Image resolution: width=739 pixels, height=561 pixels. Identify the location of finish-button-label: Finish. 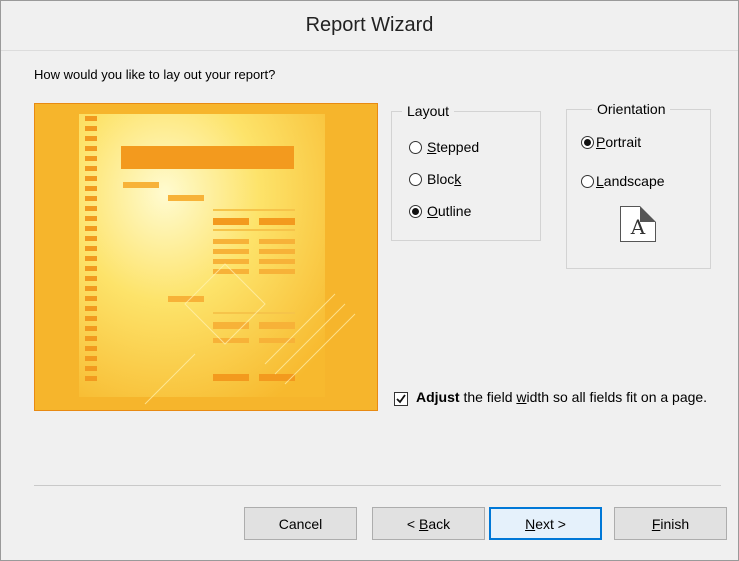
(670, 523).